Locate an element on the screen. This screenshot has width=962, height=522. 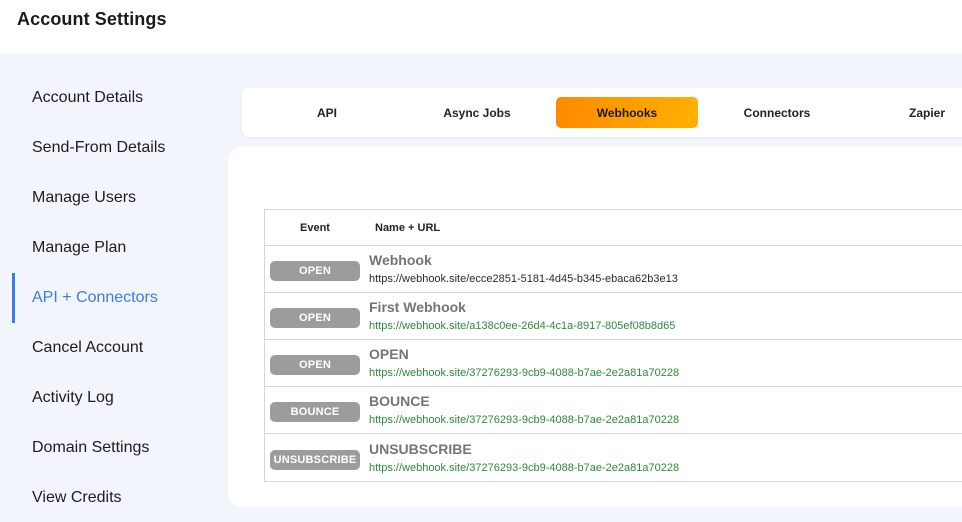
event-badge: UNSUBSCRIBE is located at coordinates (315, 459).